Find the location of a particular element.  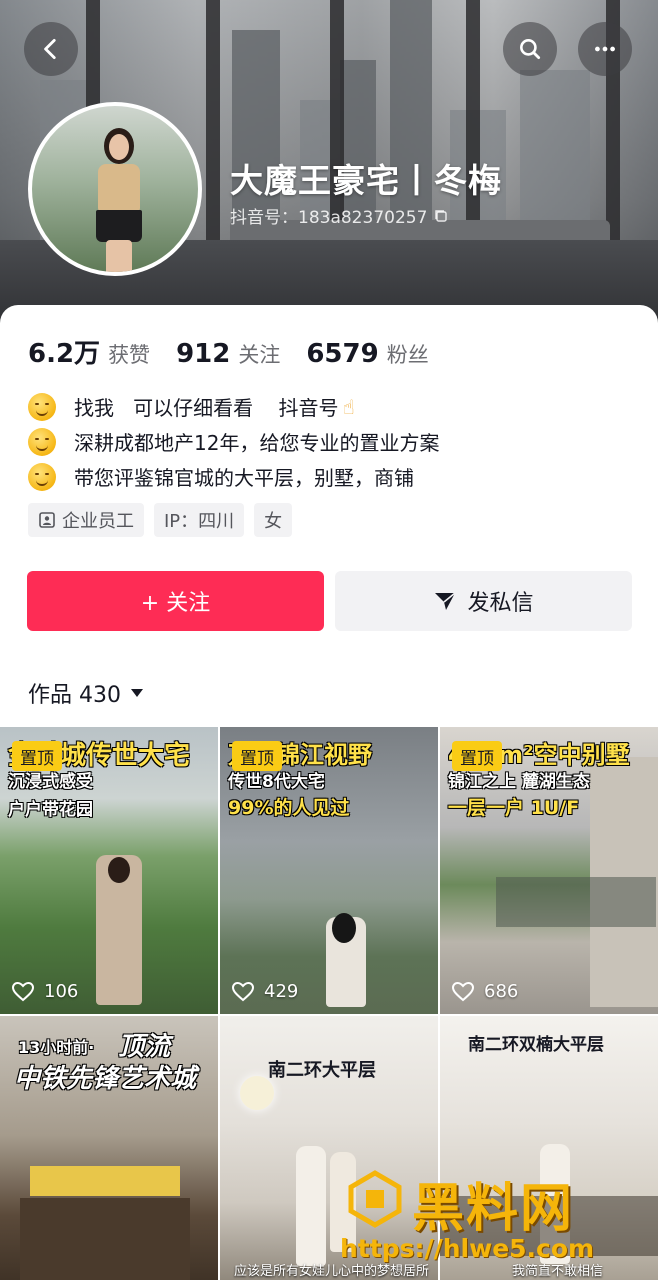

video-caption: 南二环双楠大平层 is located at coordinates (536, 1045).